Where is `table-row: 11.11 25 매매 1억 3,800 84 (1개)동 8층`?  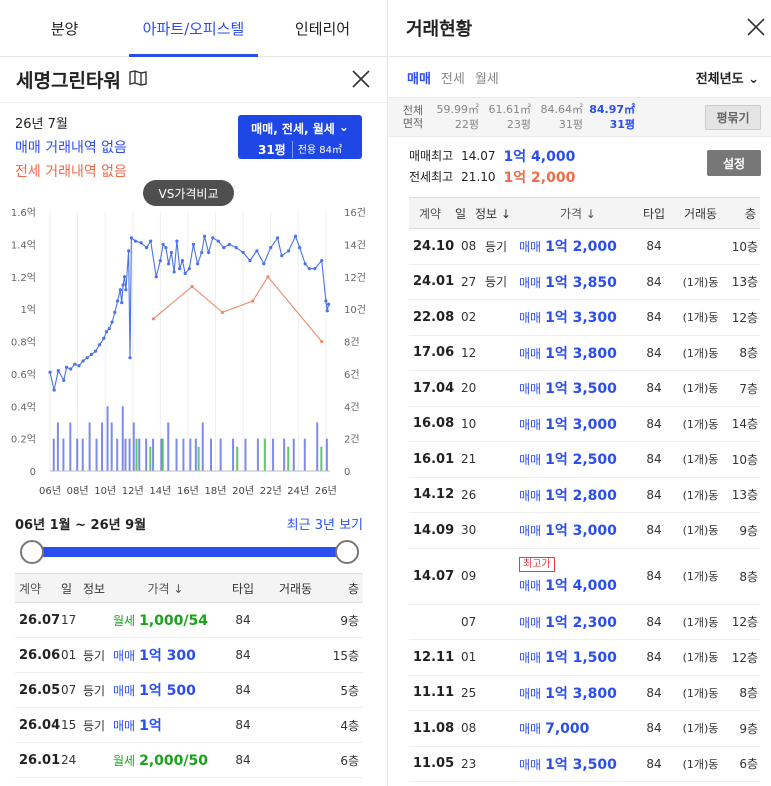
table-row: 11.11 25 매매 1억 3,800 84 (1개)동 8층 is located at coordinates (584, 693).